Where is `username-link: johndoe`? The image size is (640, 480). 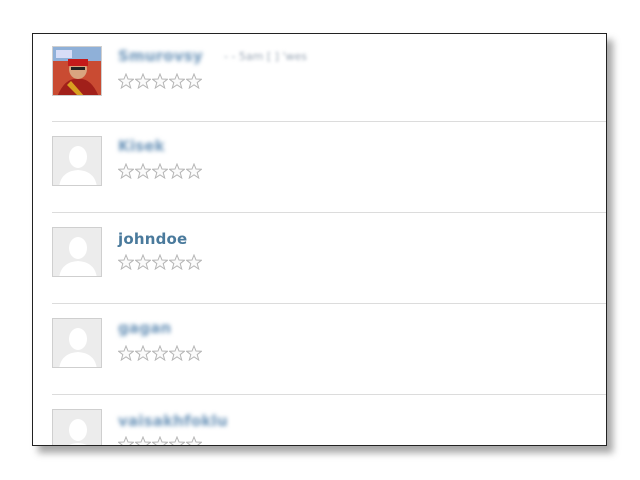
username-link: johndoe is located at coordinates (152, 239).